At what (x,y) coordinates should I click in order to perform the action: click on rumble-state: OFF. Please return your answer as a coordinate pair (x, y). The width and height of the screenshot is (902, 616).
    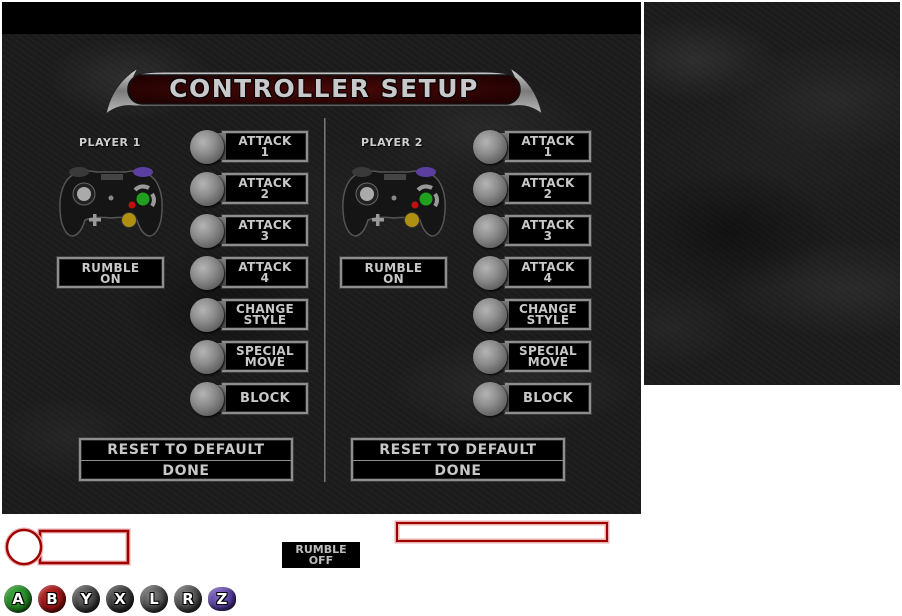
    Looking at the image, I should click on (321, 560).